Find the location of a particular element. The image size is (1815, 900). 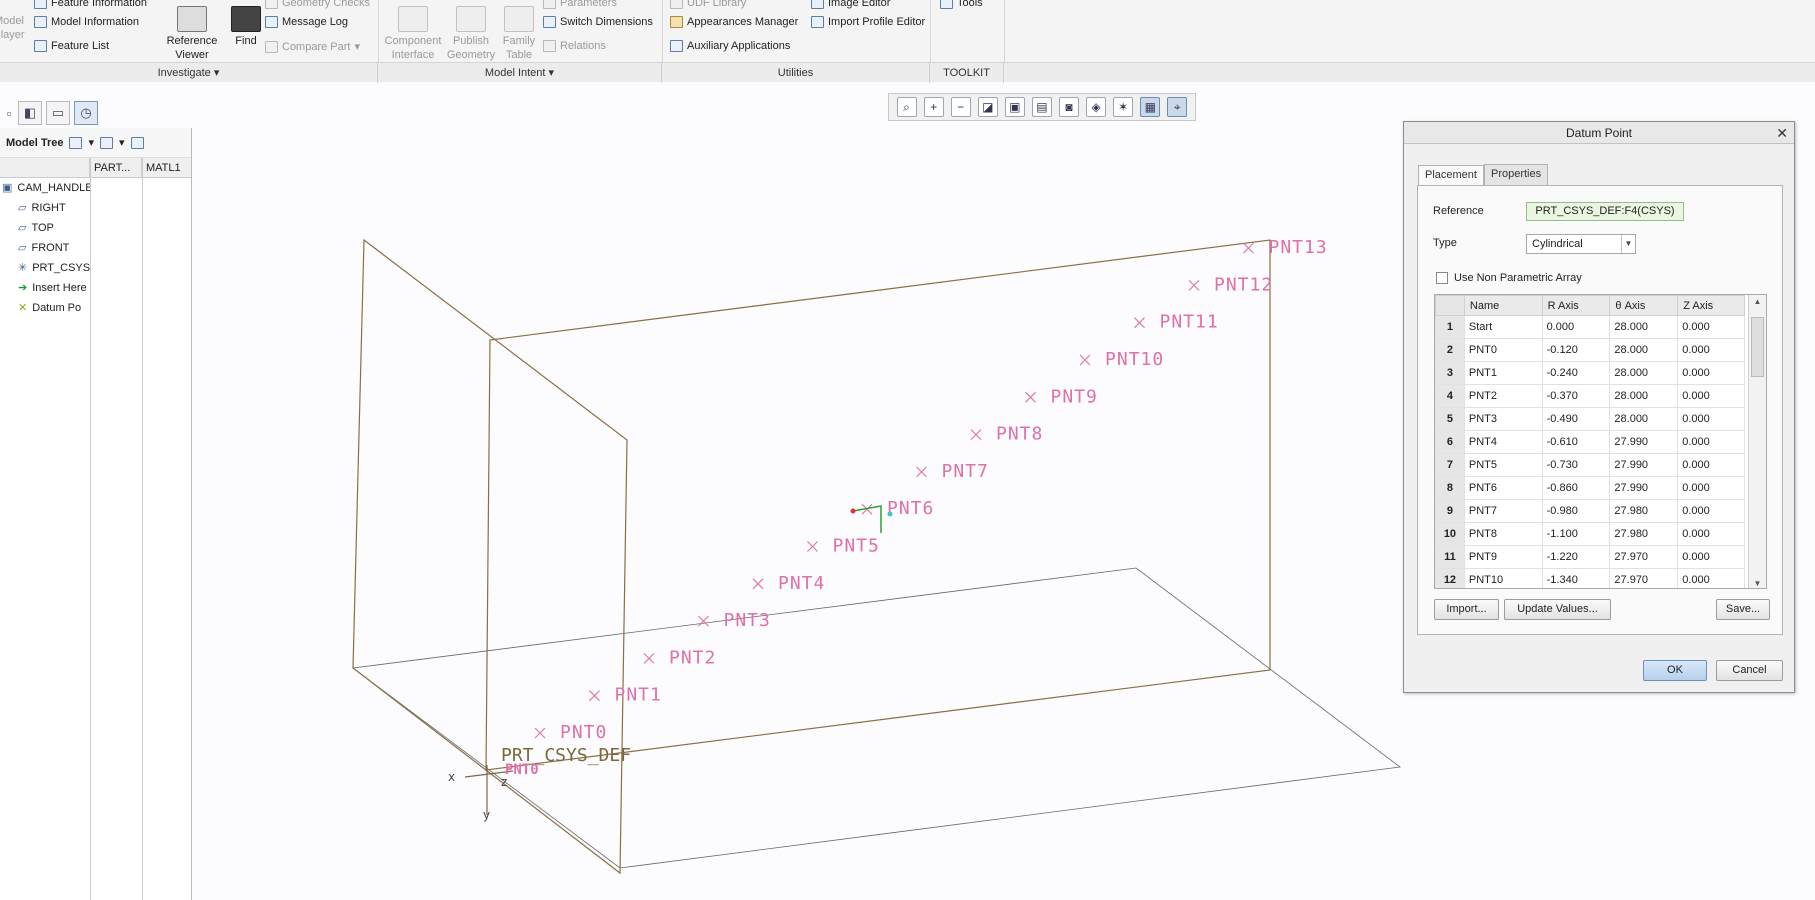

chevron-down-icon: ▾ is located at coordinates (91, 142).